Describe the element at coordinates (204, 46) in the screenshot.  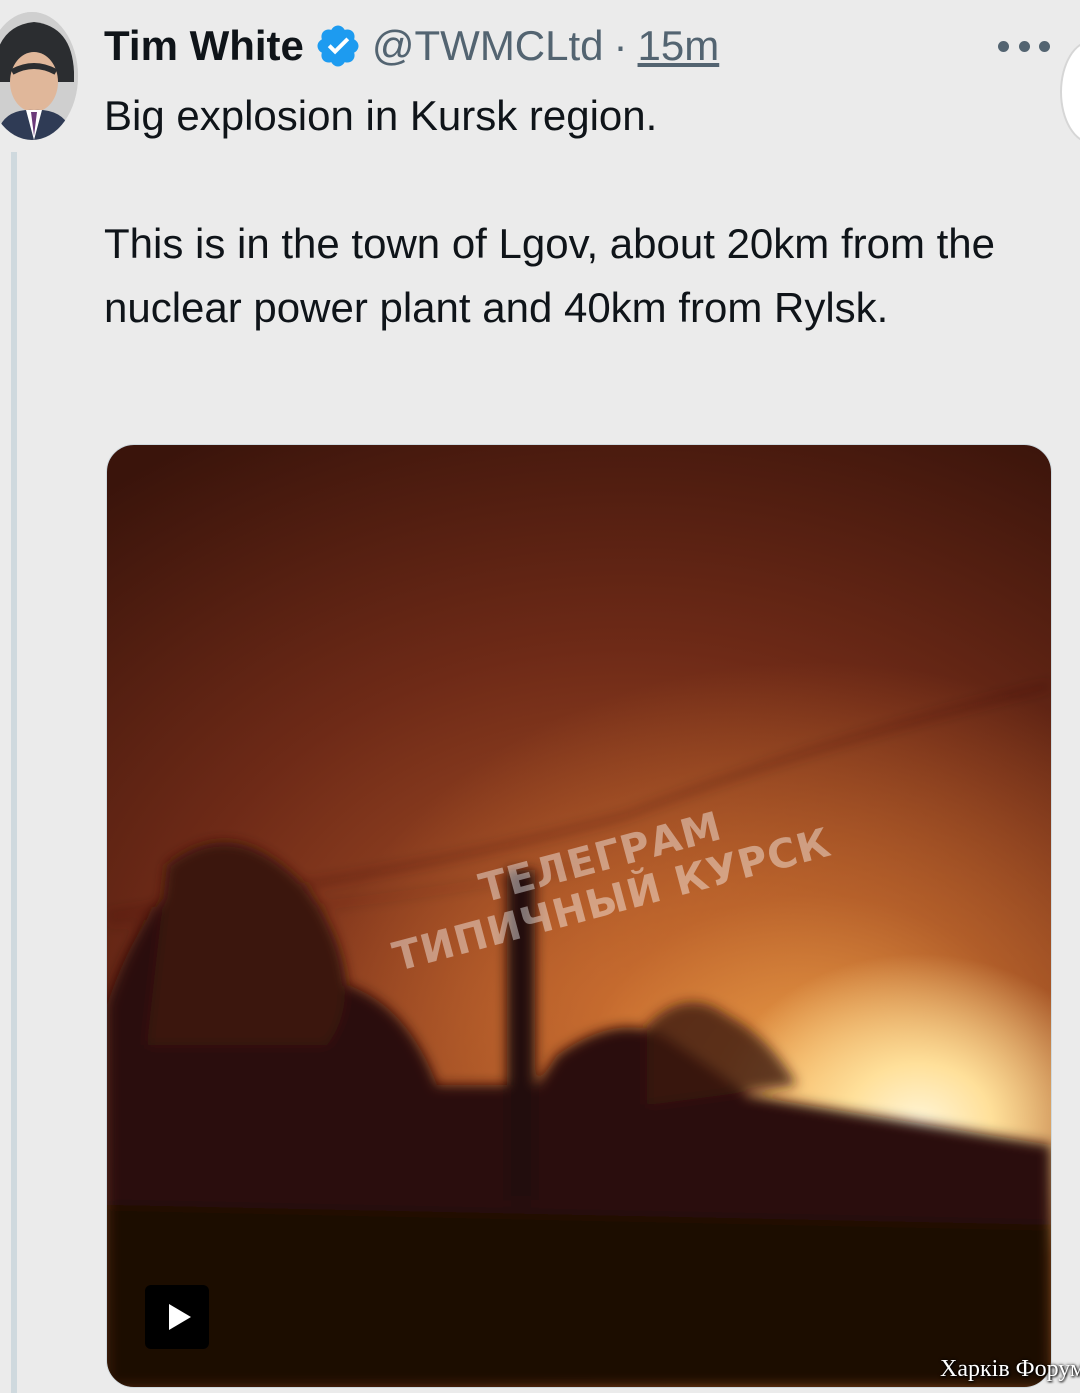
I see `display-name: Tim White` at that location.